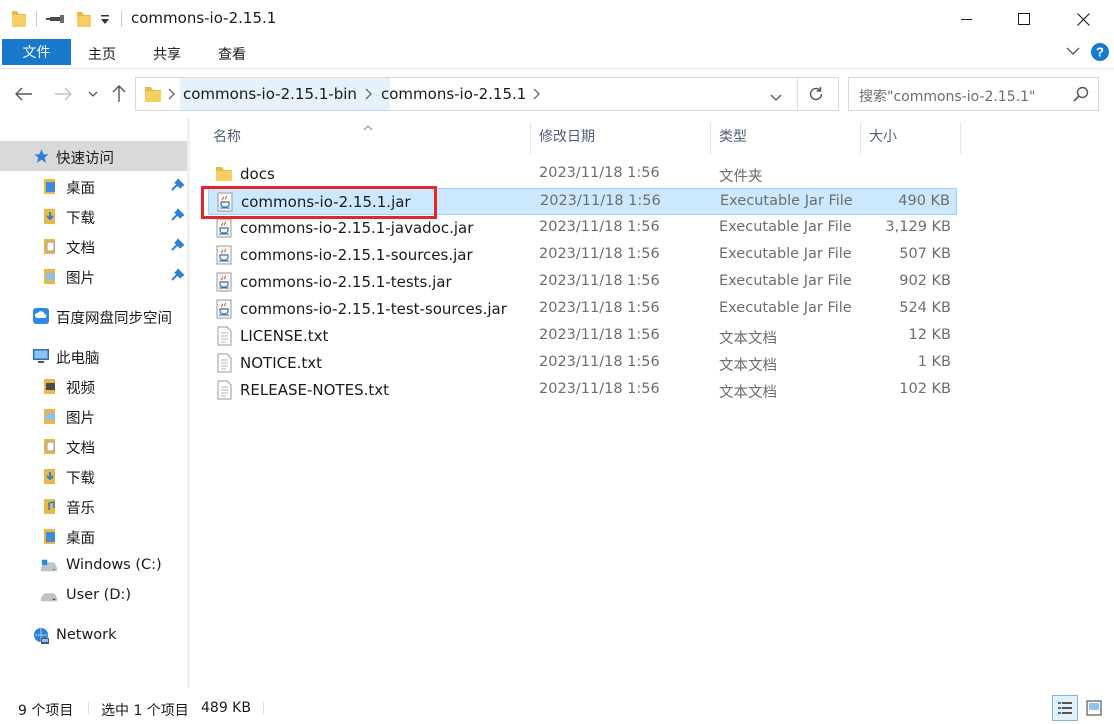 This screenshot has width=1114, height=724. I want to click on nav-documents: 文档, so click(93, 246).